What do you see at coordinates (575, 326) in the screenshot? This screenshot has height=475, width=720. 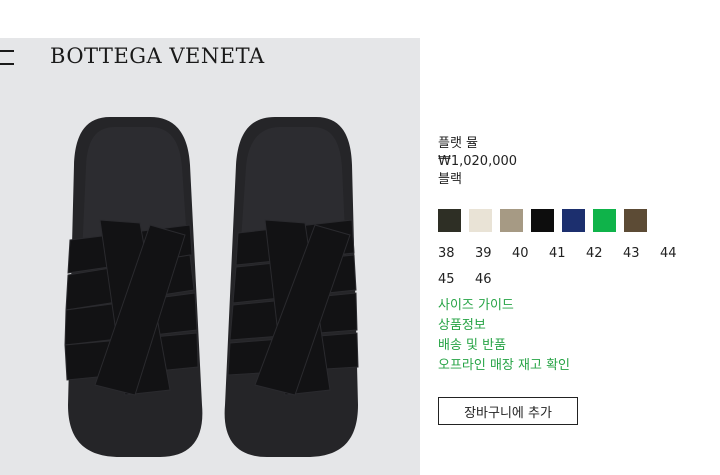 I see `product-info-link: 상품정보` at bounding box center [575, 326].